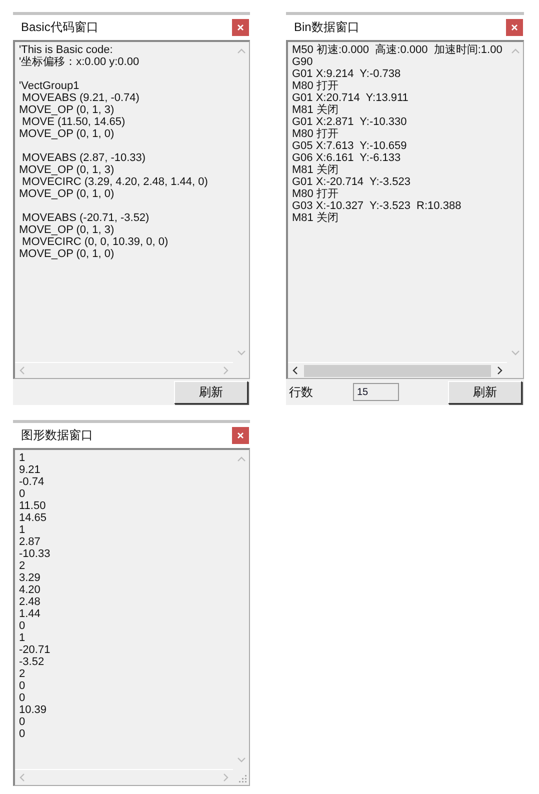 The width and height of the screenshot is (539, 794). I want to click on text-line: G90, so click(303, 62).